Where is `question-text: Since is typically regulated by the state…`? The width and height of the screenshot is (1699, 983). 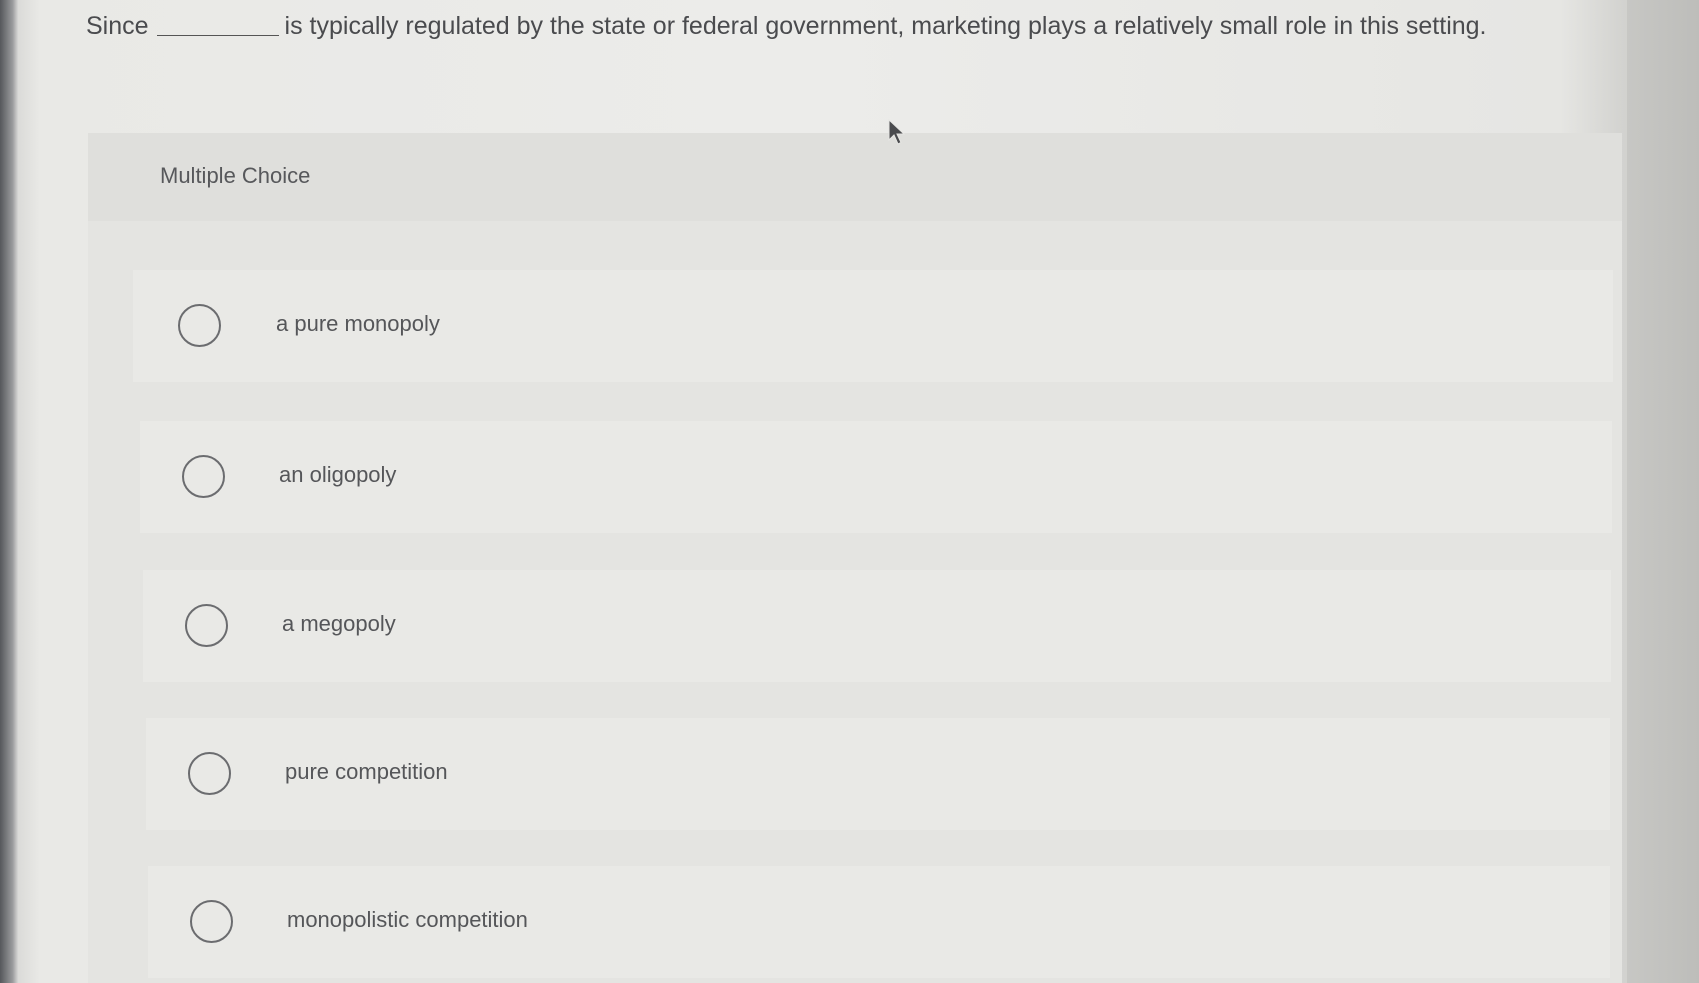 question-text: Since is typically regulated by the state… is located at coordinates (836, 26).